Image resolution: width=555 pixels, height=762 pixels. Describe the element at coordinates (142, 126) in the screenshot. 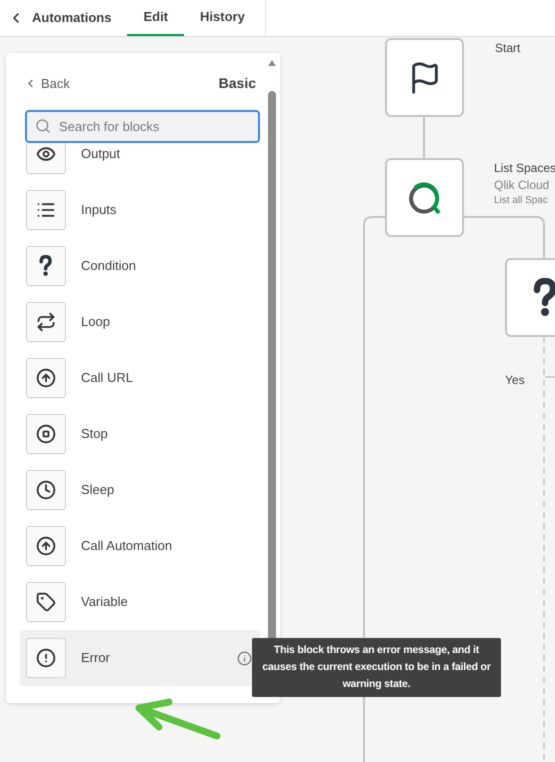

I see `search-field: Search for blocks` at that location.